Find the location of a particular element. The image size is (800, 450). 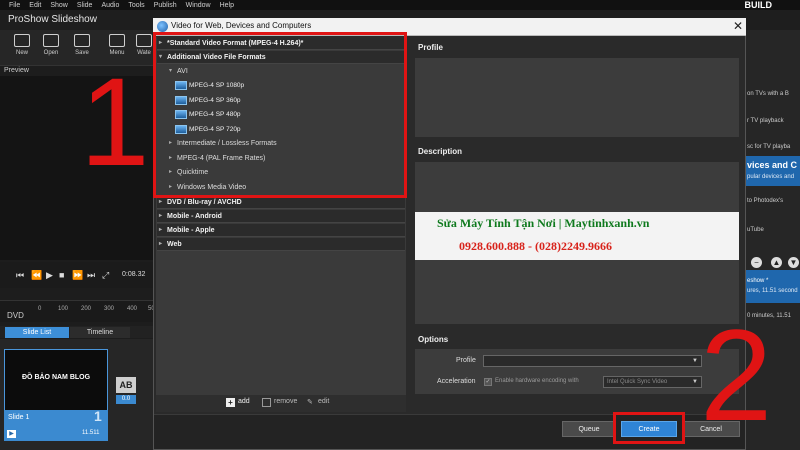

new-button: New is located at coordinates (22, 45).